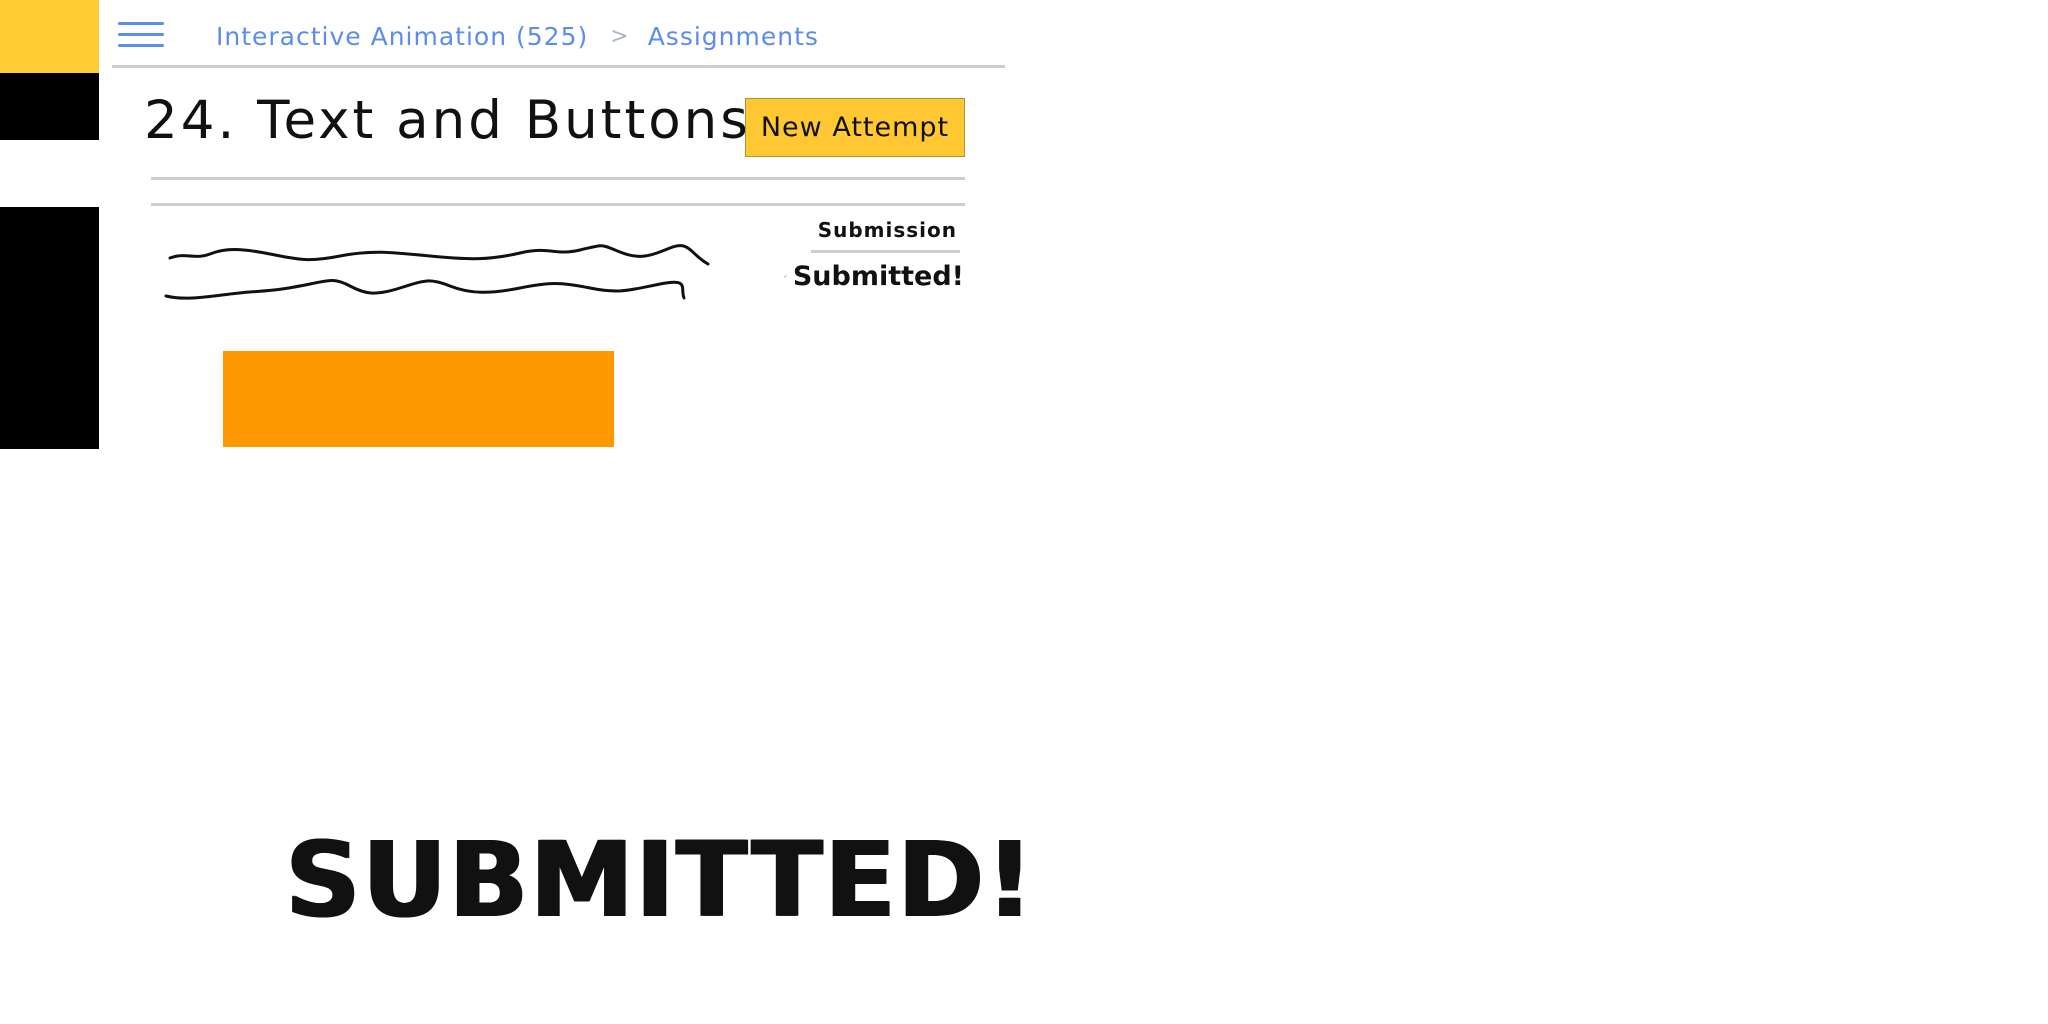  What do you see at coordinates (878, 276) in the screenshot?
I see `submission-status-text: Submitted!` at bounding box center [878, 276].